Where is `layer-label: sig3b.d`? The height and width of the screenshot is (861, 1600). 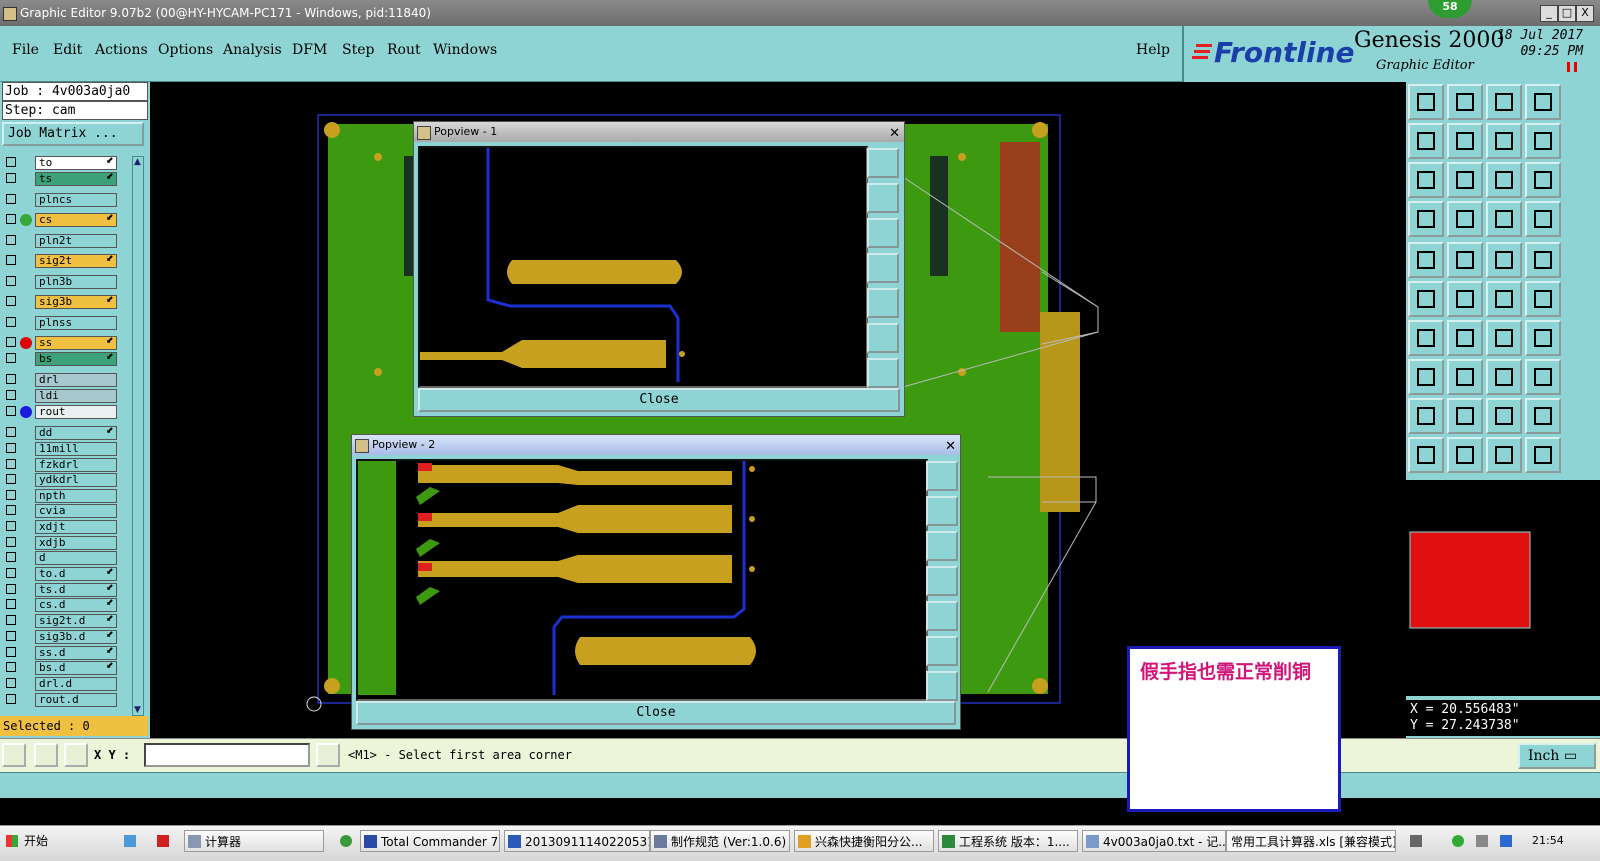 layer-label: sig3b.d is located at coordinates (76, 637).